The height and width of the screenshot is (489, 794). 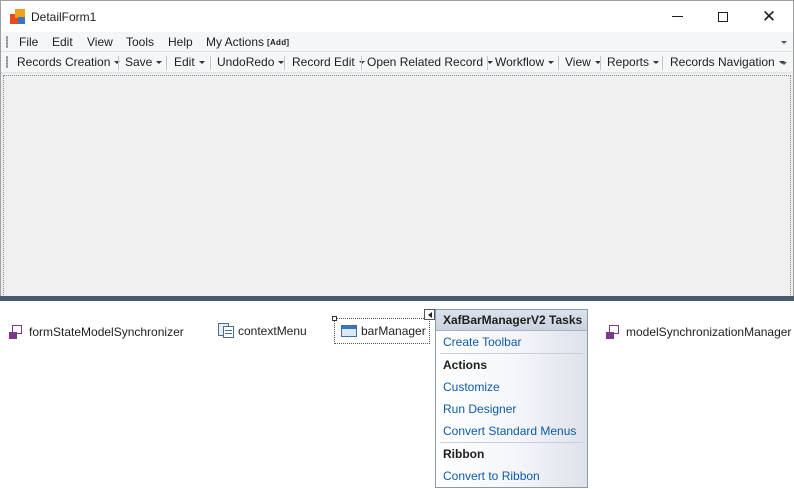 I want to click on close-button: ✕, so click(x=769, y=16).